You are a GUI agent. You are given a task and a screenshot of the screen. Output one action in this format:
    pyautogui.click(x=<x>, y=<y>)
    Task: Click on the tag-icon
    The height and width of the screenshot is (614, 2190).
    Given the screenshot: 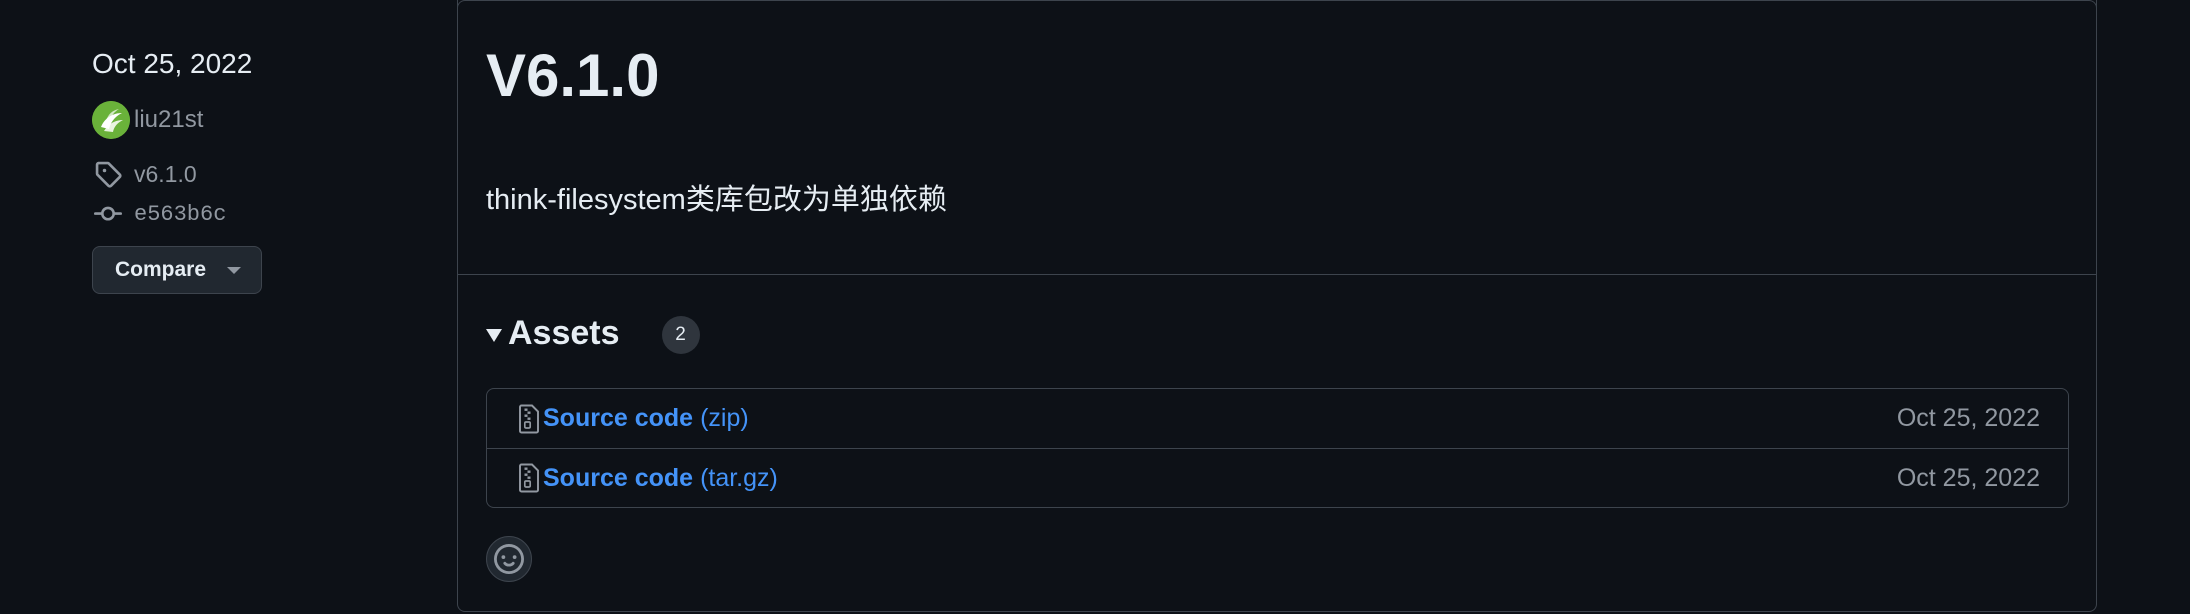 What is the action you would take?
    pyautogui.click(x=108, y=174)
    